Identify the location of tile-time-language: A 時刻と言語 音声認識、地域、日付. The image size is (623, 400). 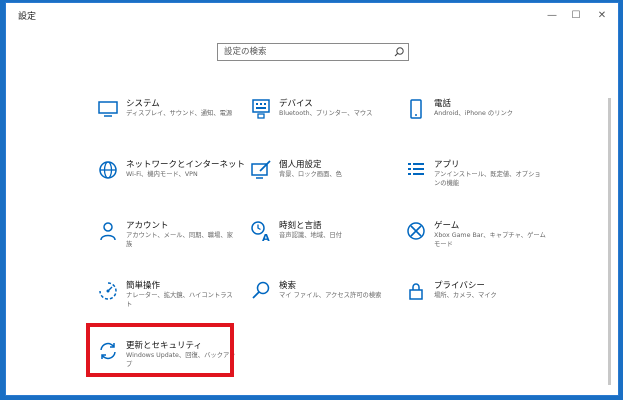
(324, 239).